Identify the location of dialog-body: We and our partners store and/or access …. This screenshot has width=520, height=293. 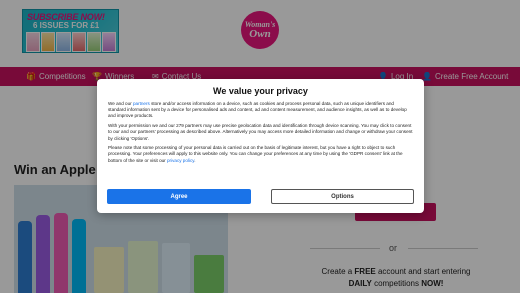
(260, 134).